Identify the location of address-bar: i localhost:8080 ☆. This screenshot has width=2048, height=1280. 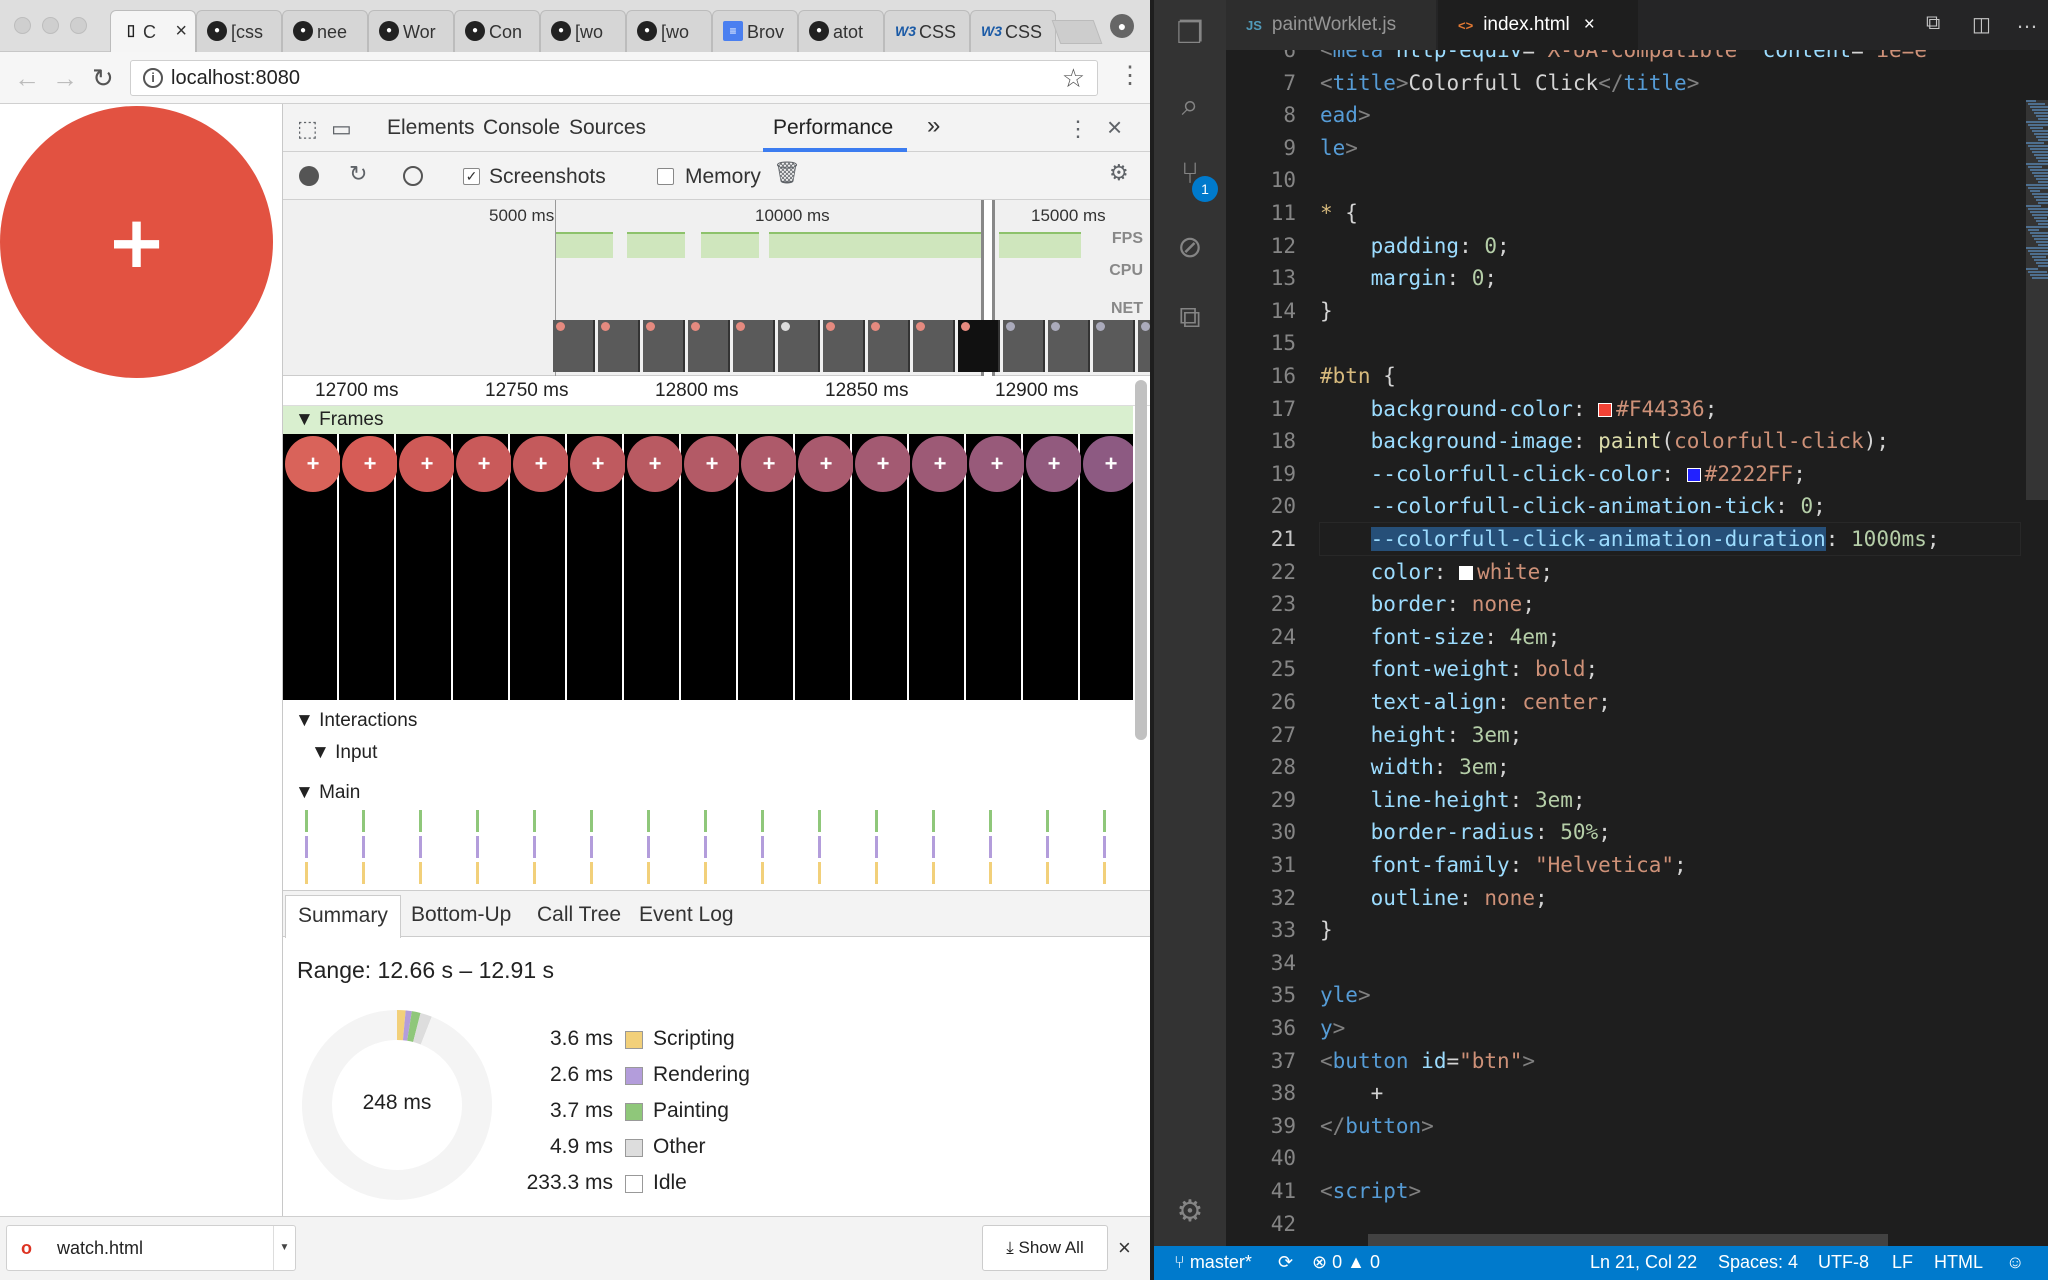
(614, 78).